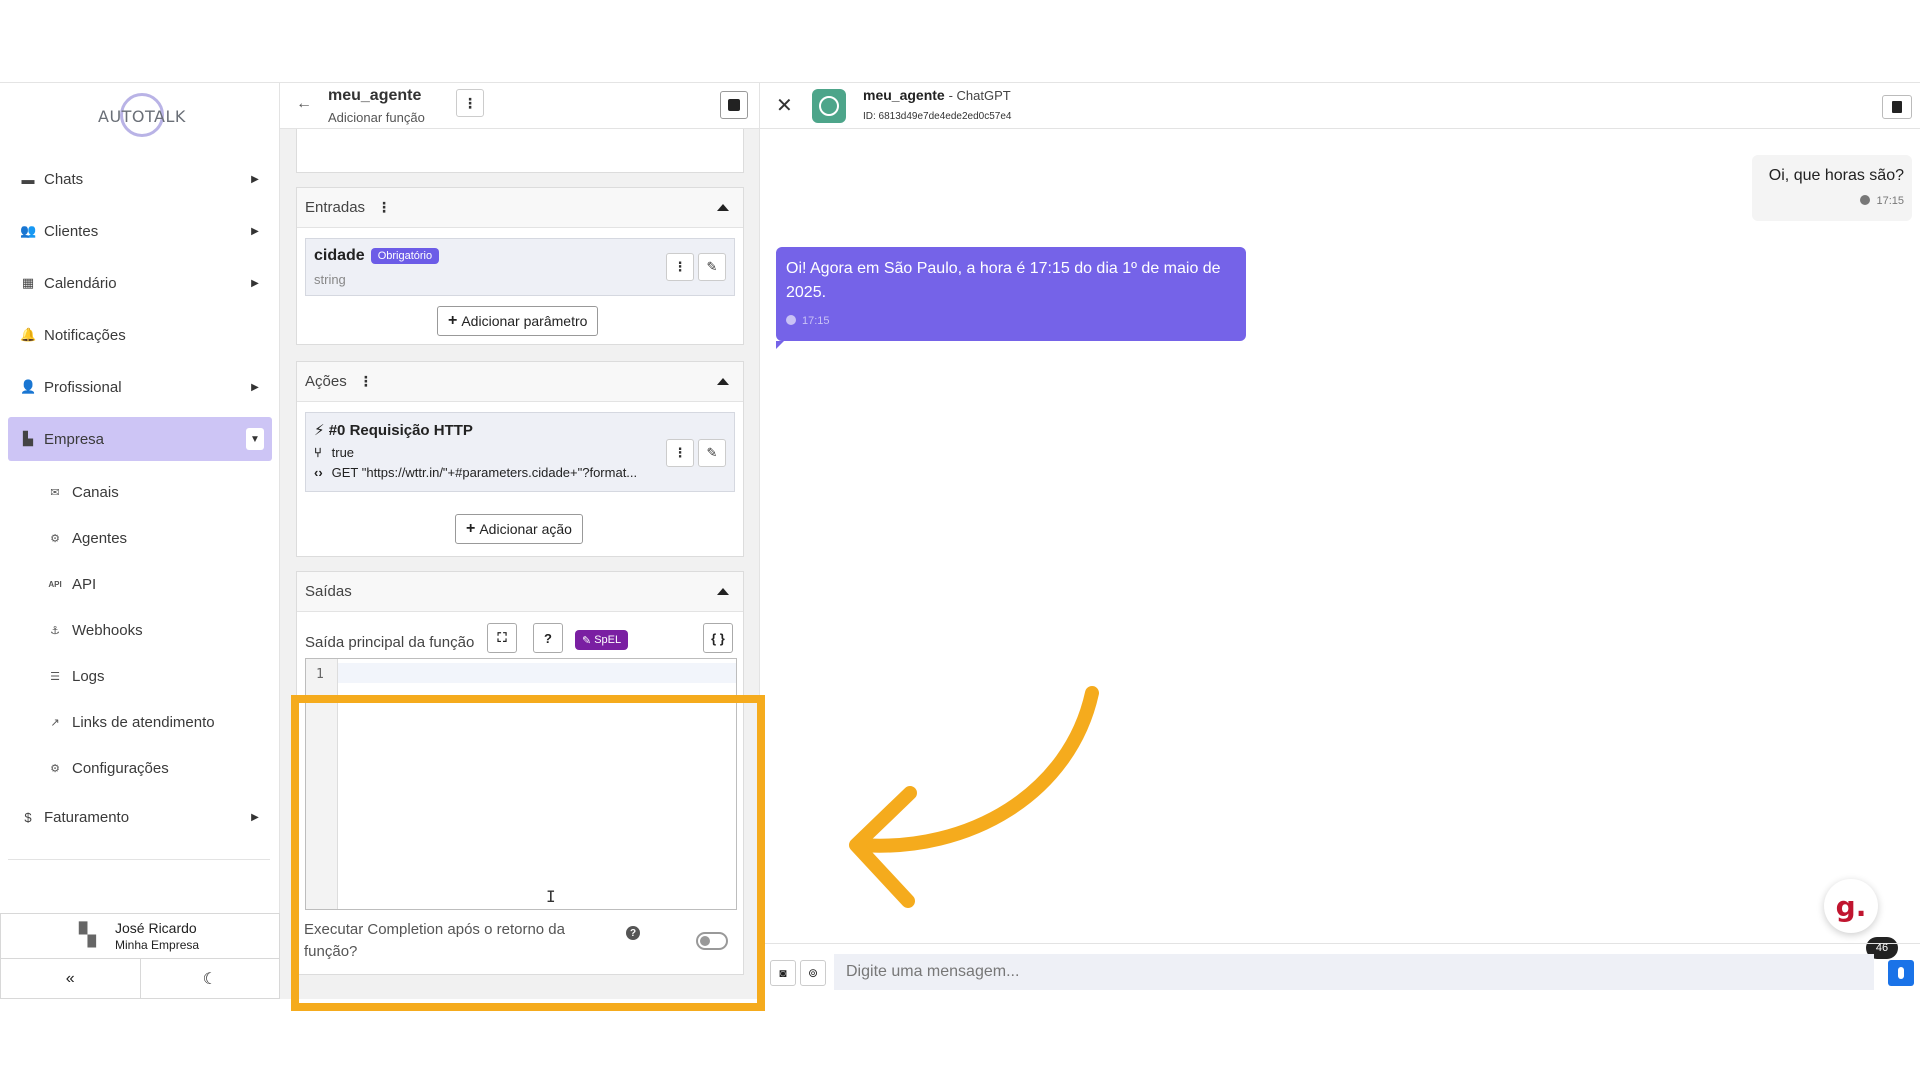 This screenshot has height=1080, width=1920. I want to click on sidebar-item-label: Empresa, so click(74, 439).